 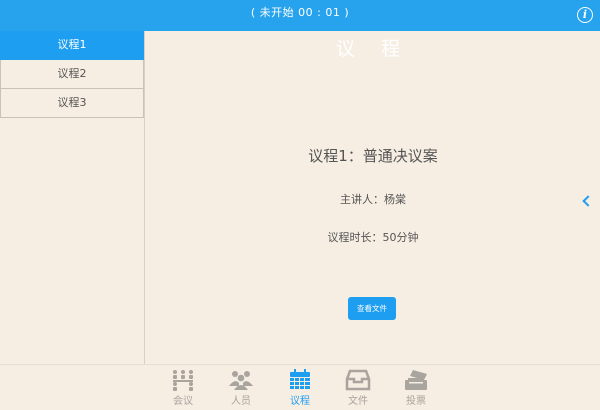 I want to click on nav-item-vote: 投票, so click(x=416, y=389).